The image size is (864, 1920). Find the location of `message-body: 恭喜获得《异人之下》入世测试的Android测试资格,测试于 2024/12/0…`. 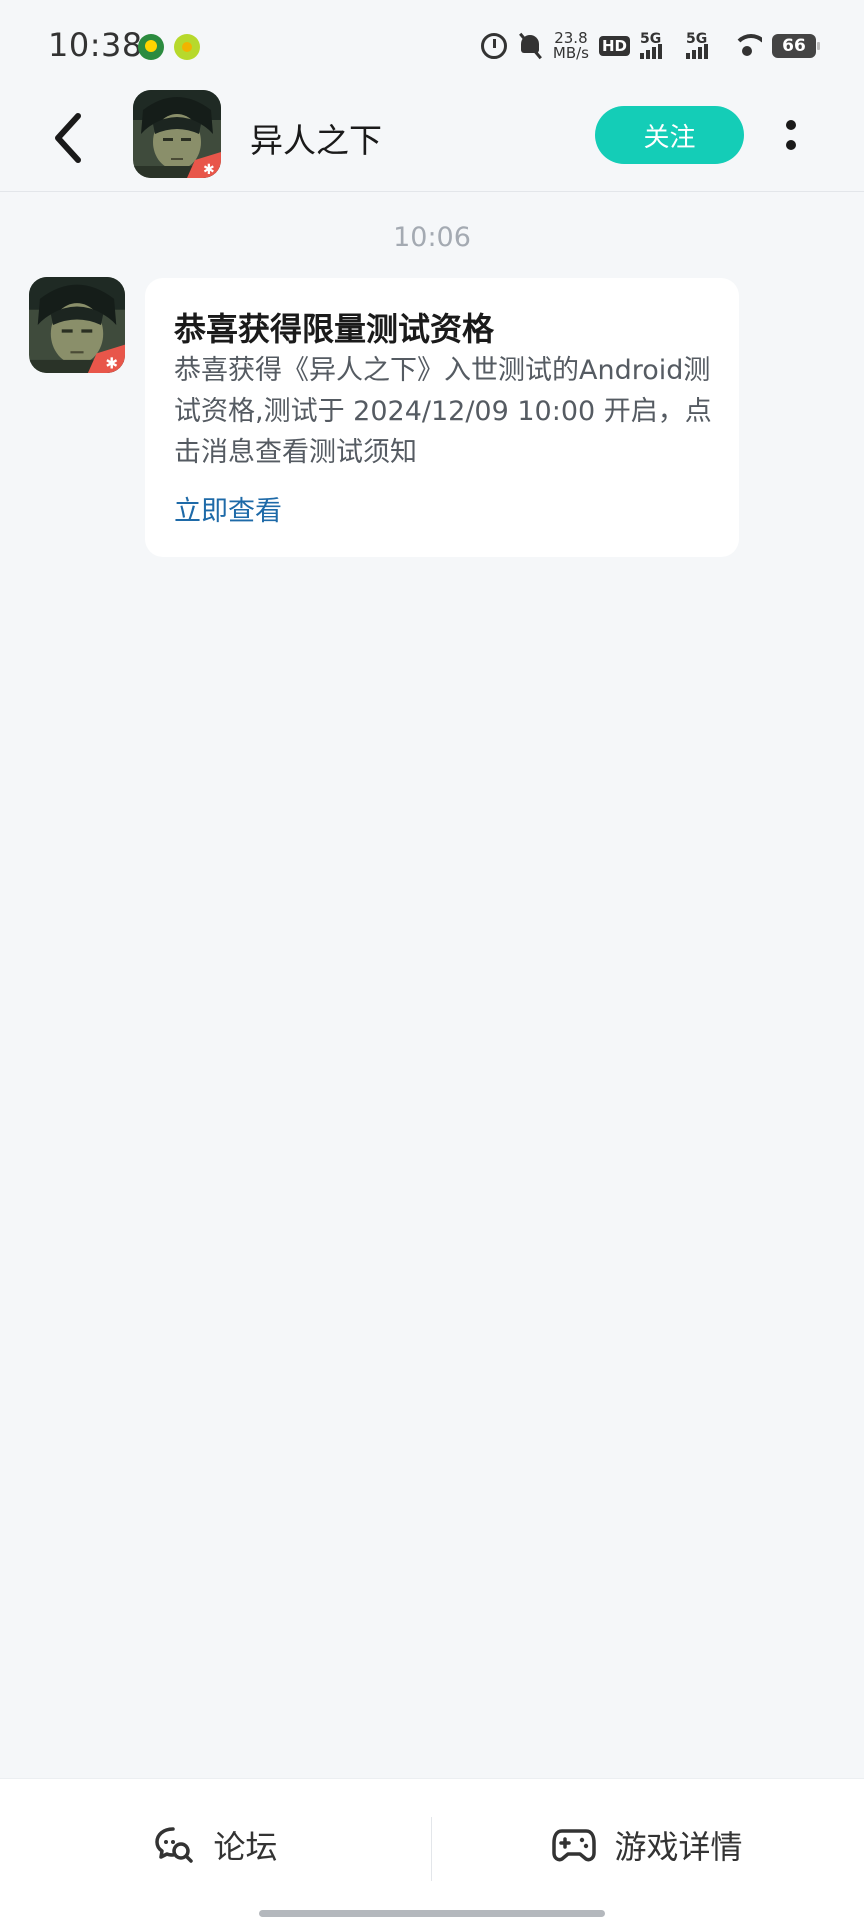

message-body: 恭喜获得《异人之下》入世测试的Android测试资格,测试于 2024/12/0… is located at coordinates (443, 411).